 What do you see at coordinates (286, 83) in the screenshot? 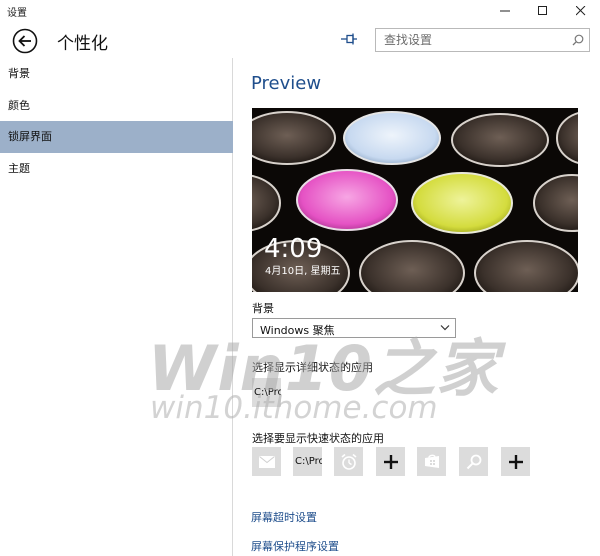
I see `preview-title: Preview` at bounding box center [286, 83].